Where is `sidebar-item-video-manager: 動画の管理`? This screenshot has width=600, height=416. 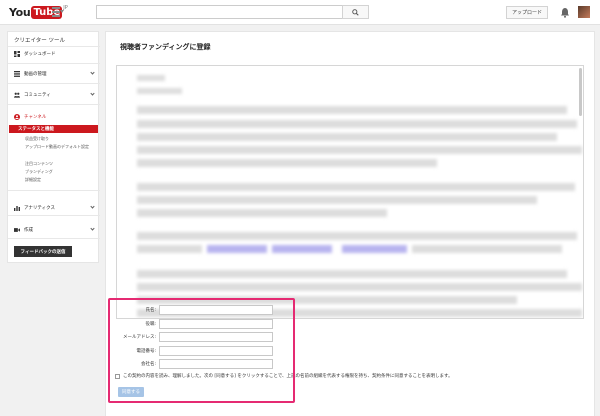
sidebar-item-video-manager: 動画の管理 is located at coordinates (56, 73).